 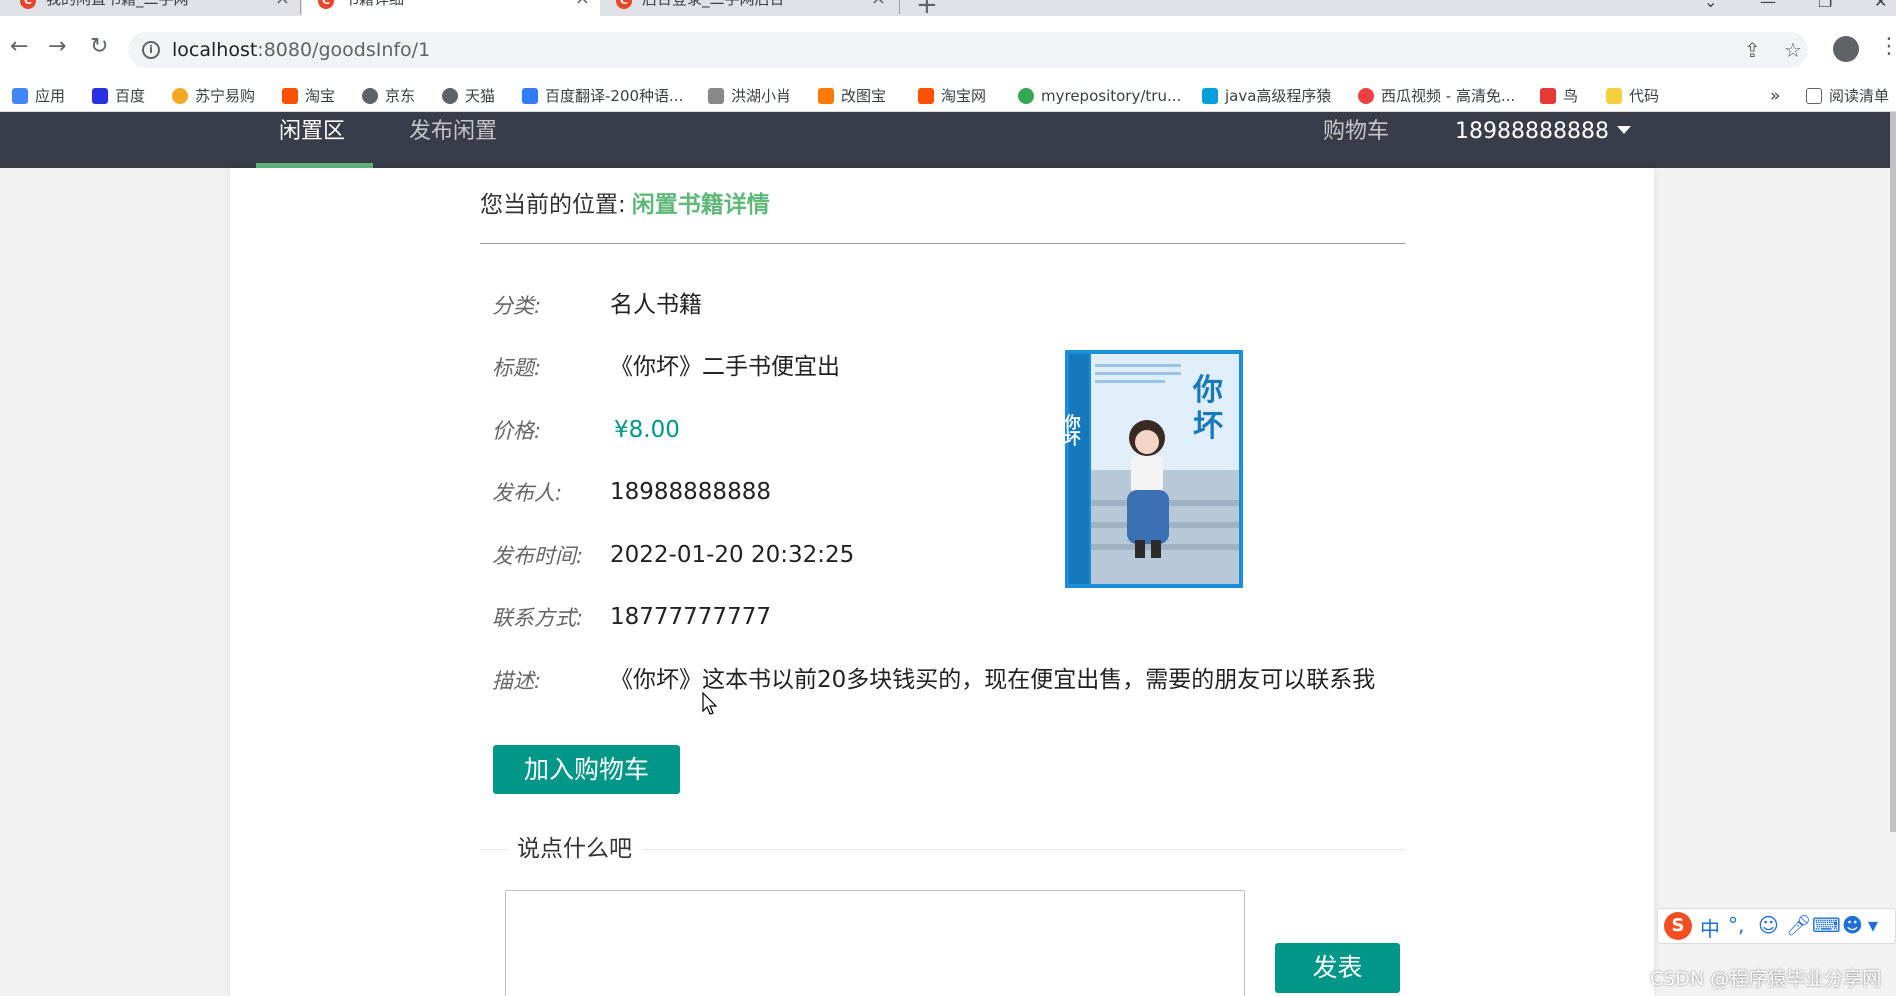 I want to click on bookmark-label: 淘宝网, so click(x=964, y=96).